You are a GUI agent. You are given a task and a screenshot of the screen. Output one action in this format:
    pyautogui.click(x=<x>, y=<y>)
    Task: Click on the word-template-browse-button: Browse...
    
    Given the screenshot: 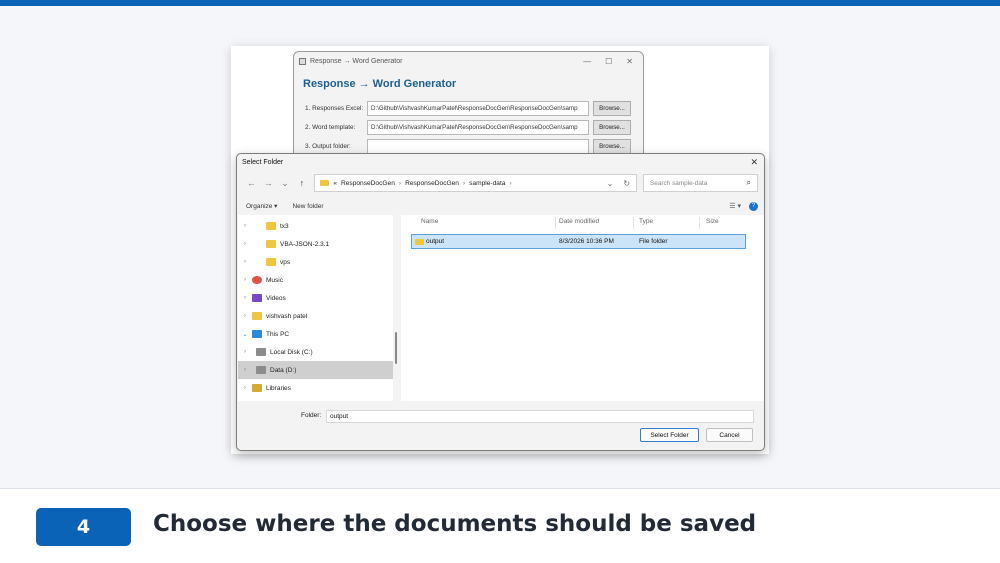 What is the action you would take?
    pyautogui.click(x=612, y=127)
    